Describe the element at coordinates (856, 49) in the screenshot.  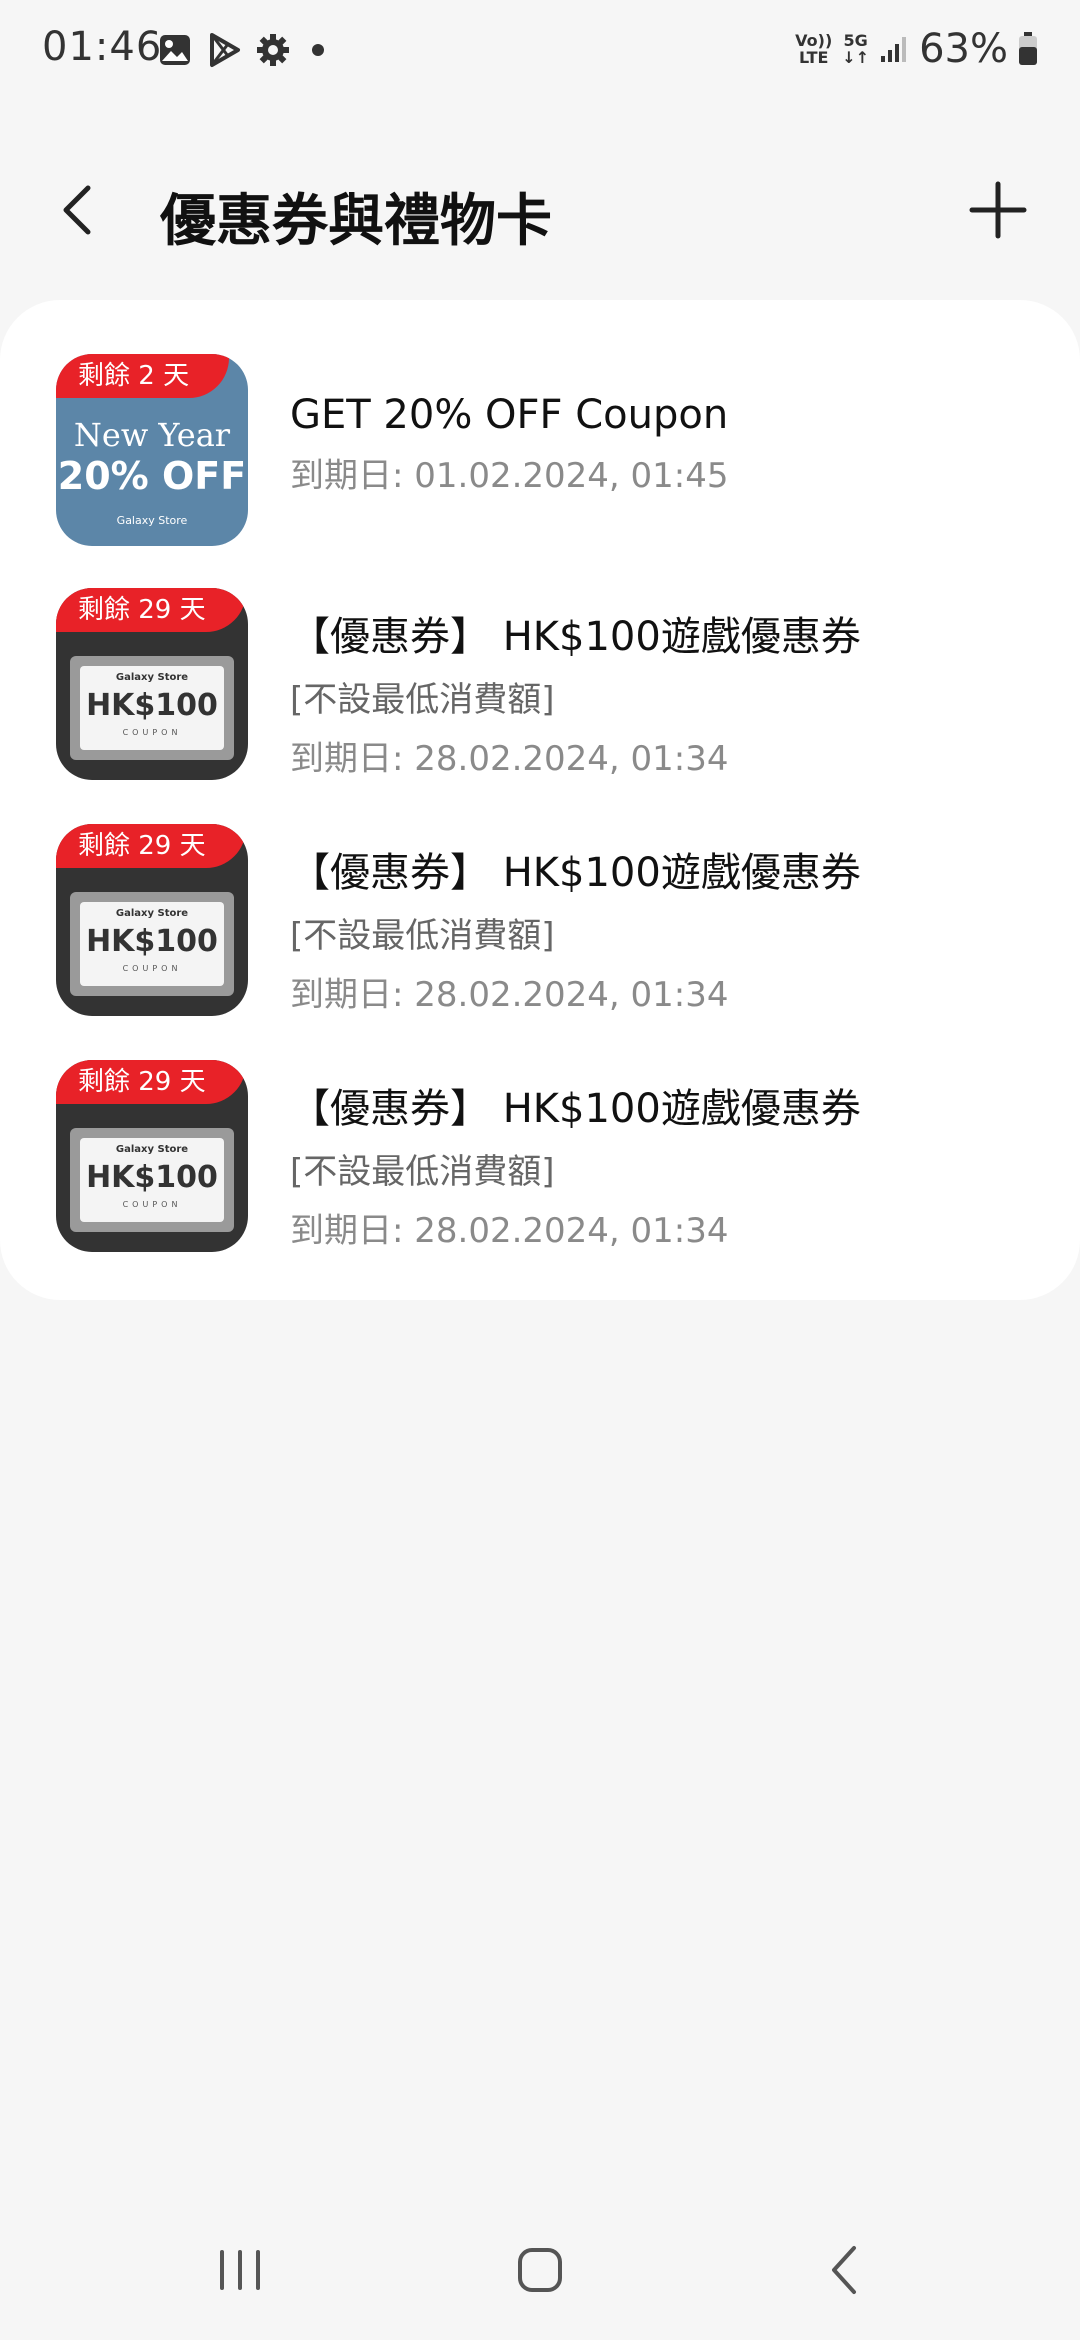
I see `network-5g-indicator: 5G ↓↑` at that location.